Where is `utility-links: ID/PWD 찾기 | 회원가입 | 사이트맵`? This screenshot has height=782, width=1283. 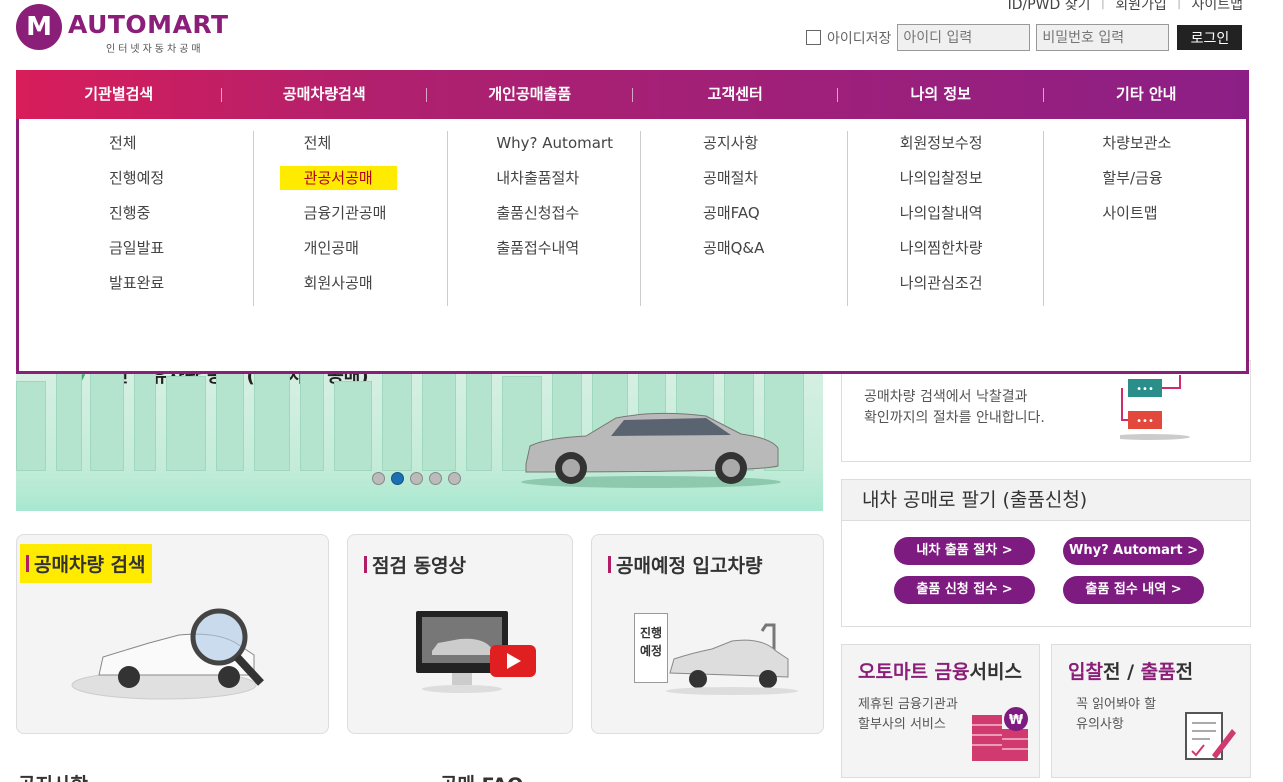
utility-links: ID/PWD 찾기 | 회원가입 | 사이트맵 is located at coordinates (1125, 7).